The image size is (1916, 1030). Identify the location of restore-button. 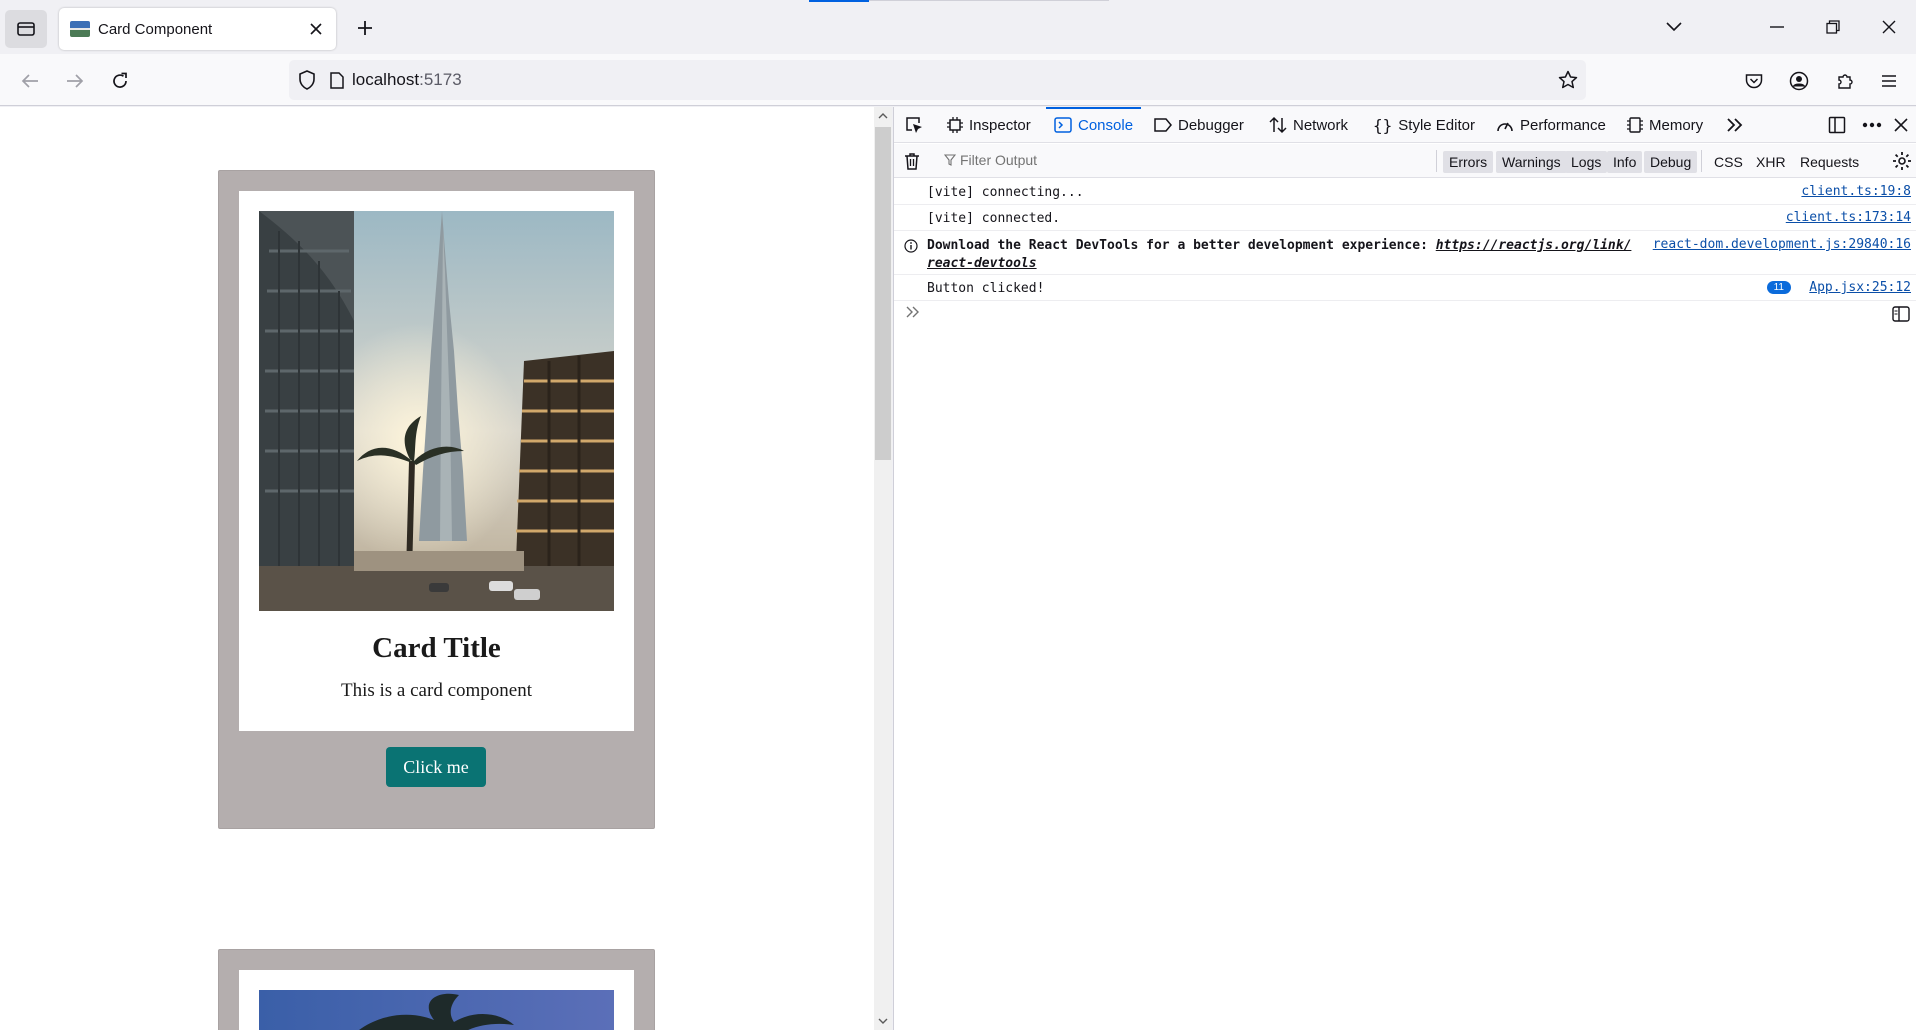
(1833, 27).